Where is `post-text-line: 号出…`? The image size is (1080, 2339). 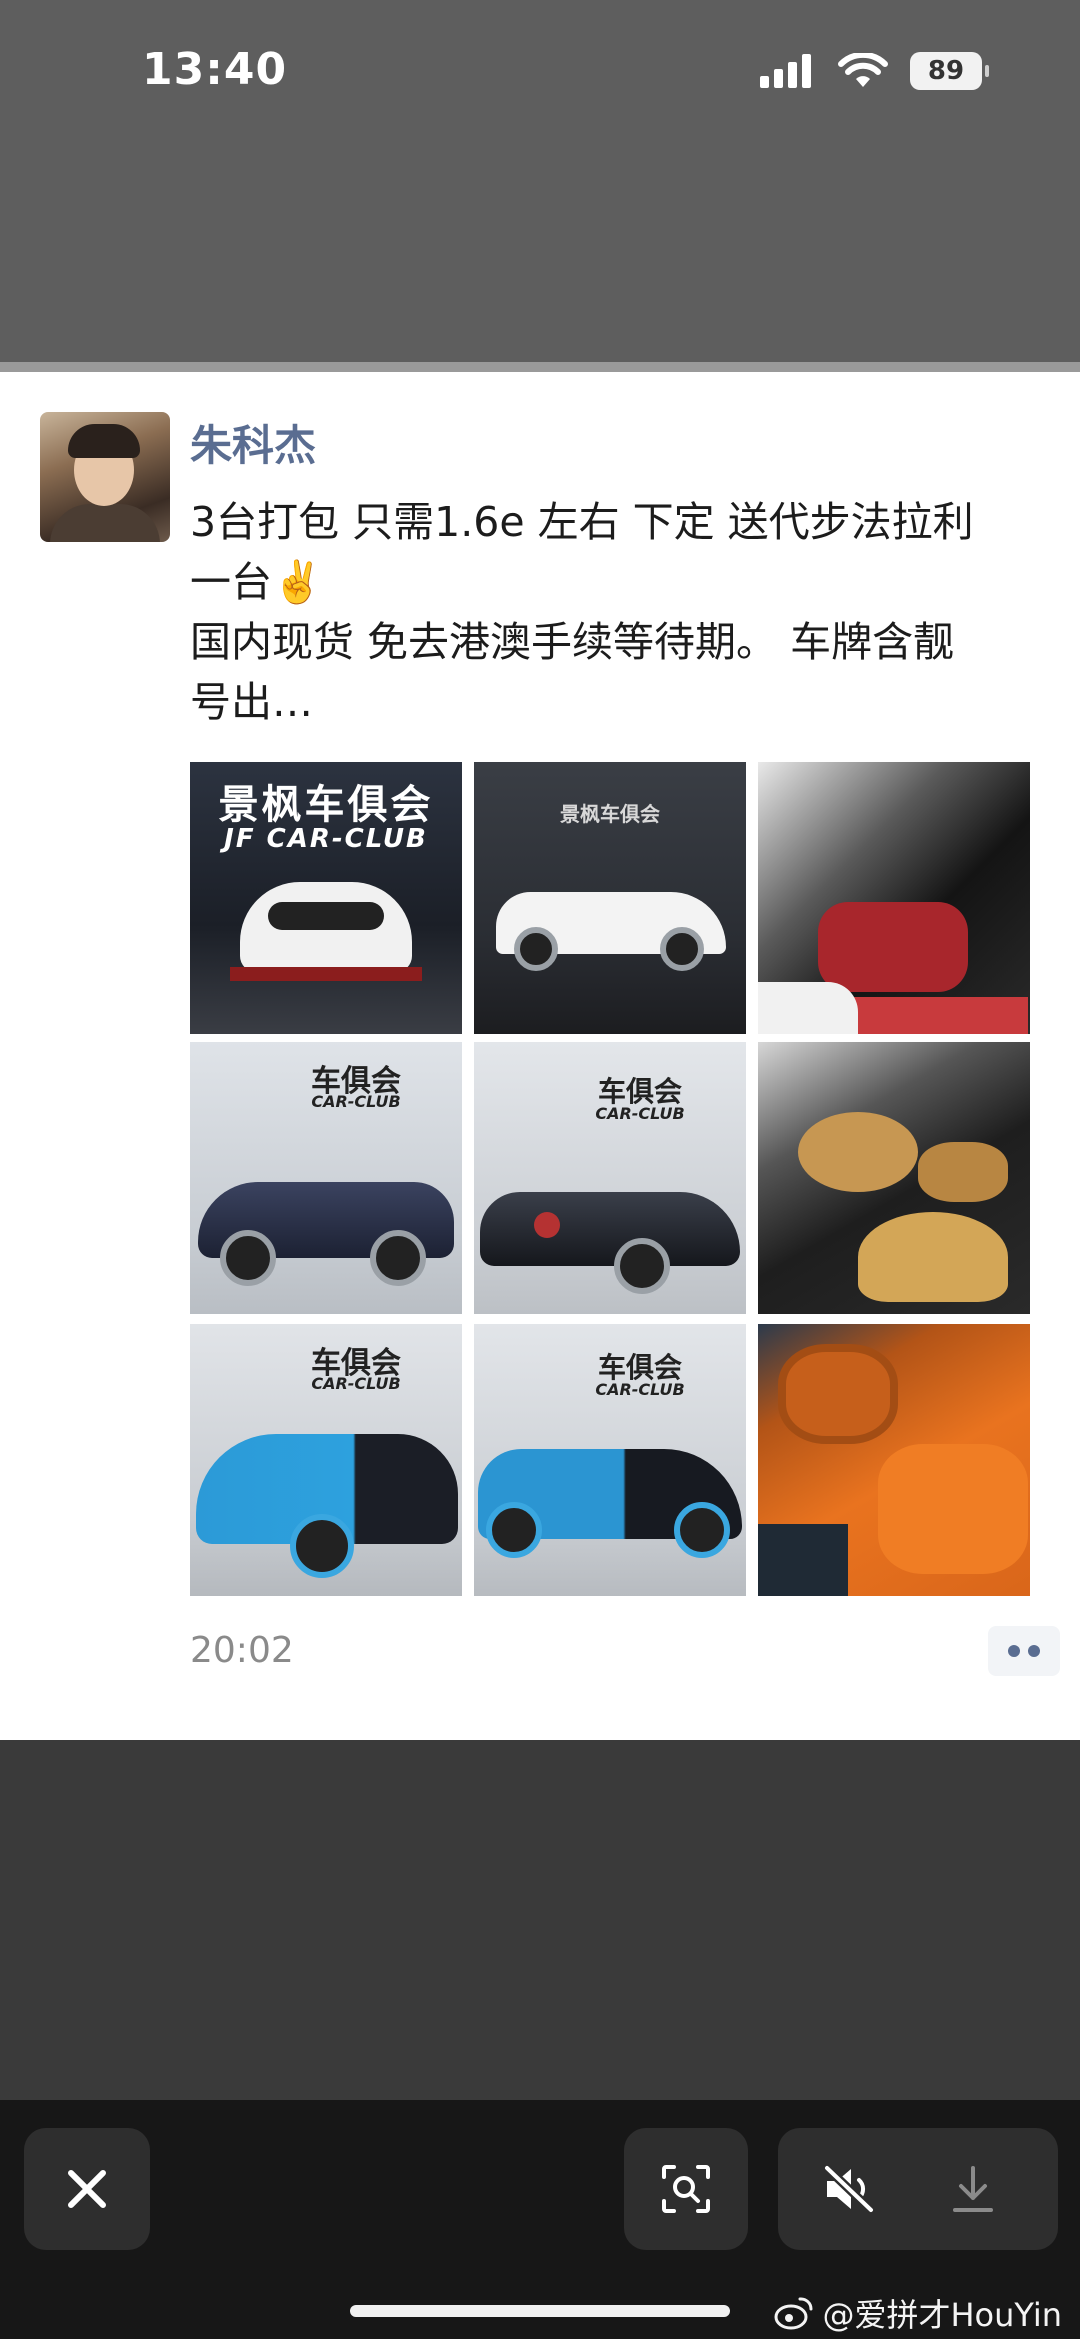 post-text-line: 号出… is located at coordinates (251, 702).